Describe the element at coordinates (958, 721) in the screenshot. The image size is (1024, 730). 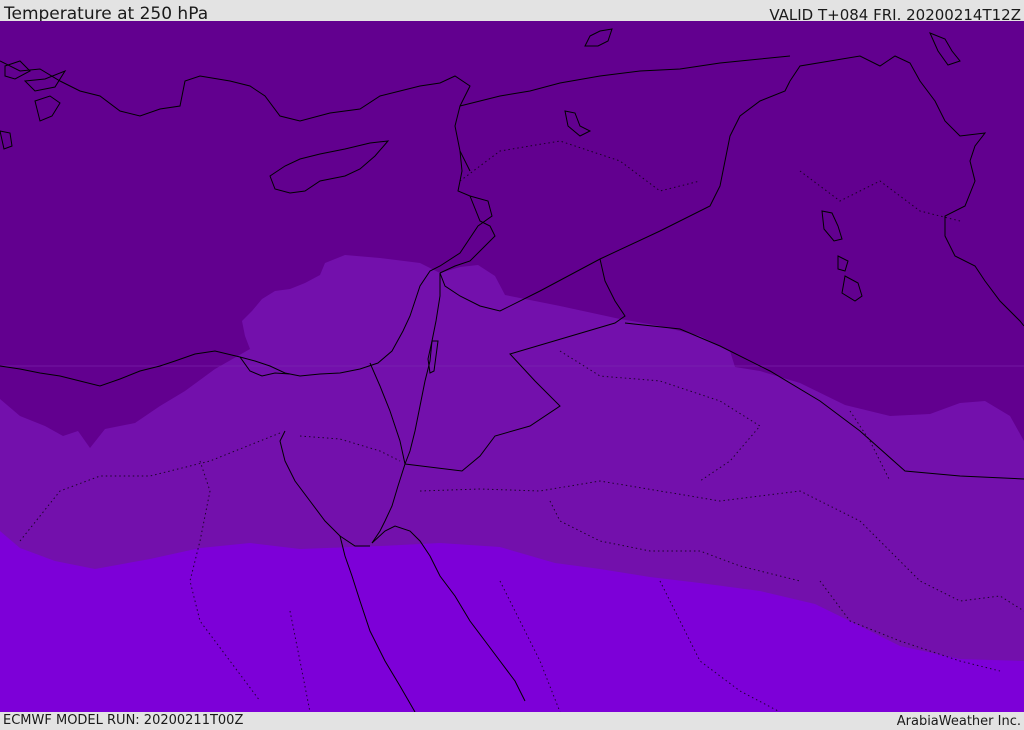
I see `provider-label: ArabiaWeather Inc.` at that location.